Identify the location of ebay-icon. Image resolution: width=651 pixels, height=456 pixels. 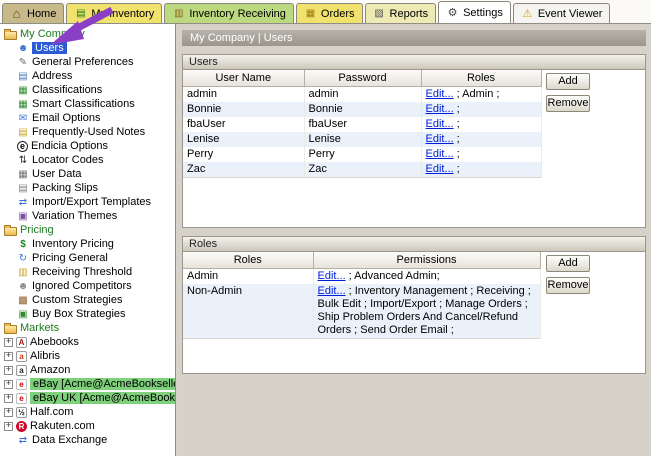
(21, 384).